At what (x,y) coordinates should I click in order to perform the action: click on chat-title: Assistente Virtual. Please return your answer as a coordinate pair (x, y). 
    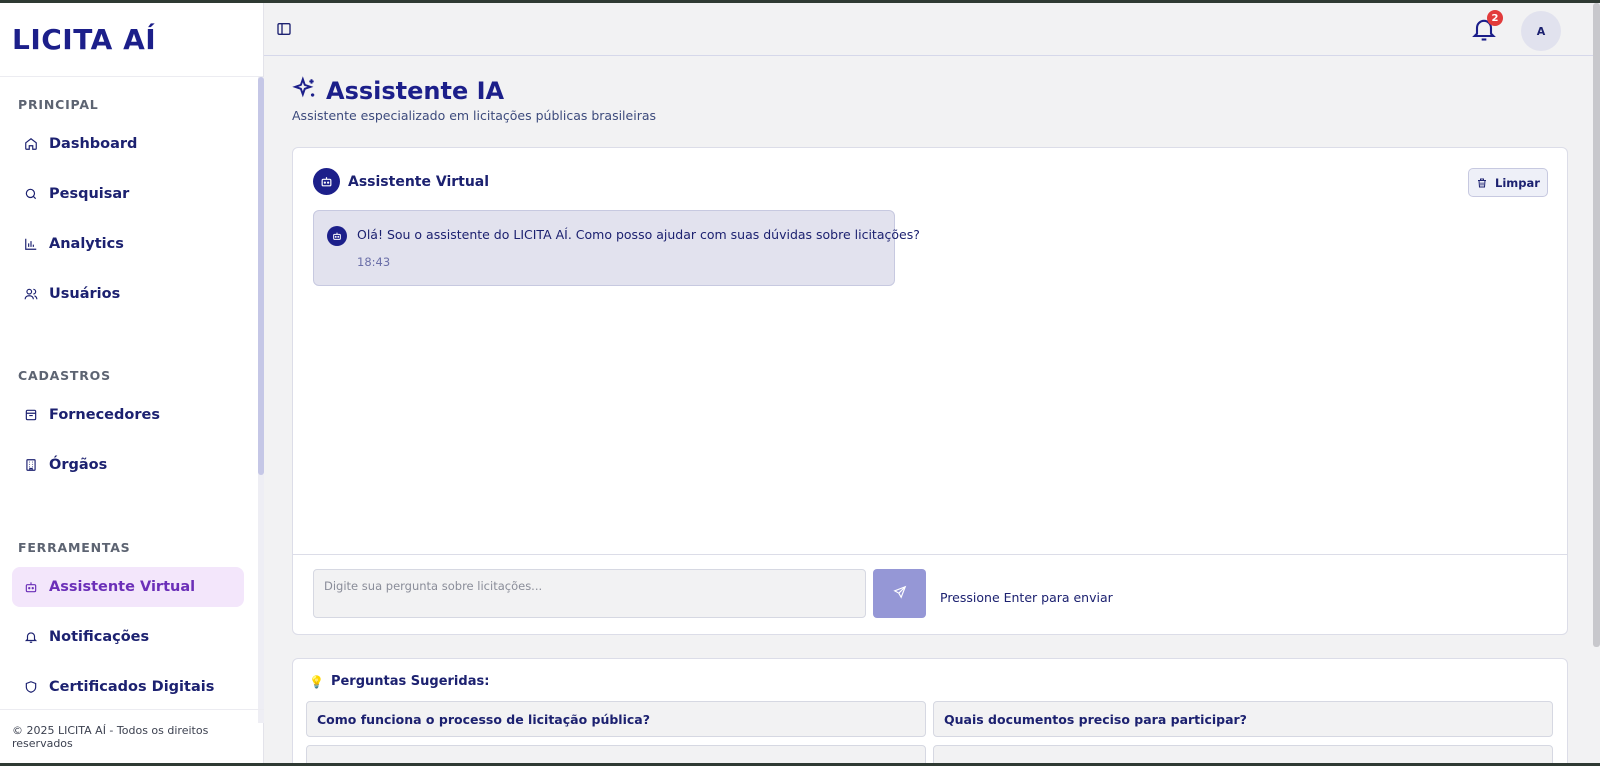
    Looking at the image, I should click on (419, 181).